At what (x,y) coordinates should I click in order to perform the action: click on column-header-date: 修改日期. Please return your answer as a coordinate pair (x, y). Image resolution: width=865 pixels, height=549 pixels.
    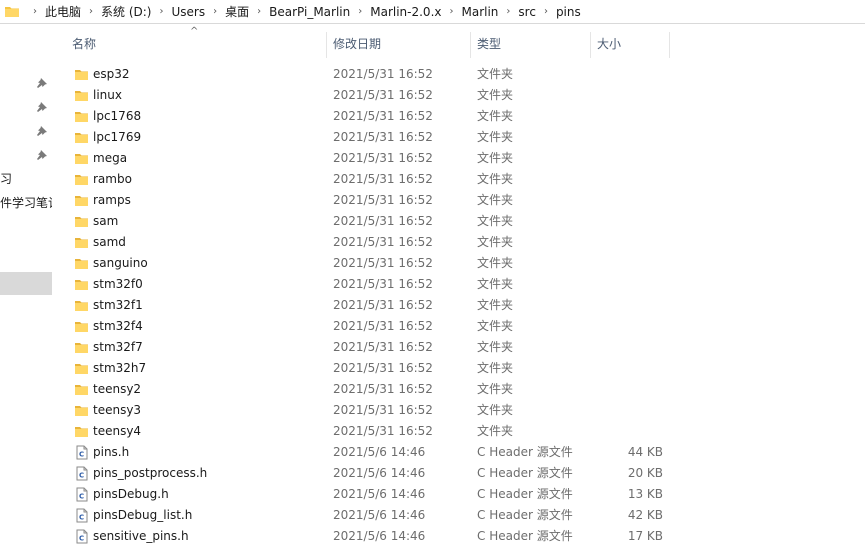
    Looking at the image, I should click on (357, 44).